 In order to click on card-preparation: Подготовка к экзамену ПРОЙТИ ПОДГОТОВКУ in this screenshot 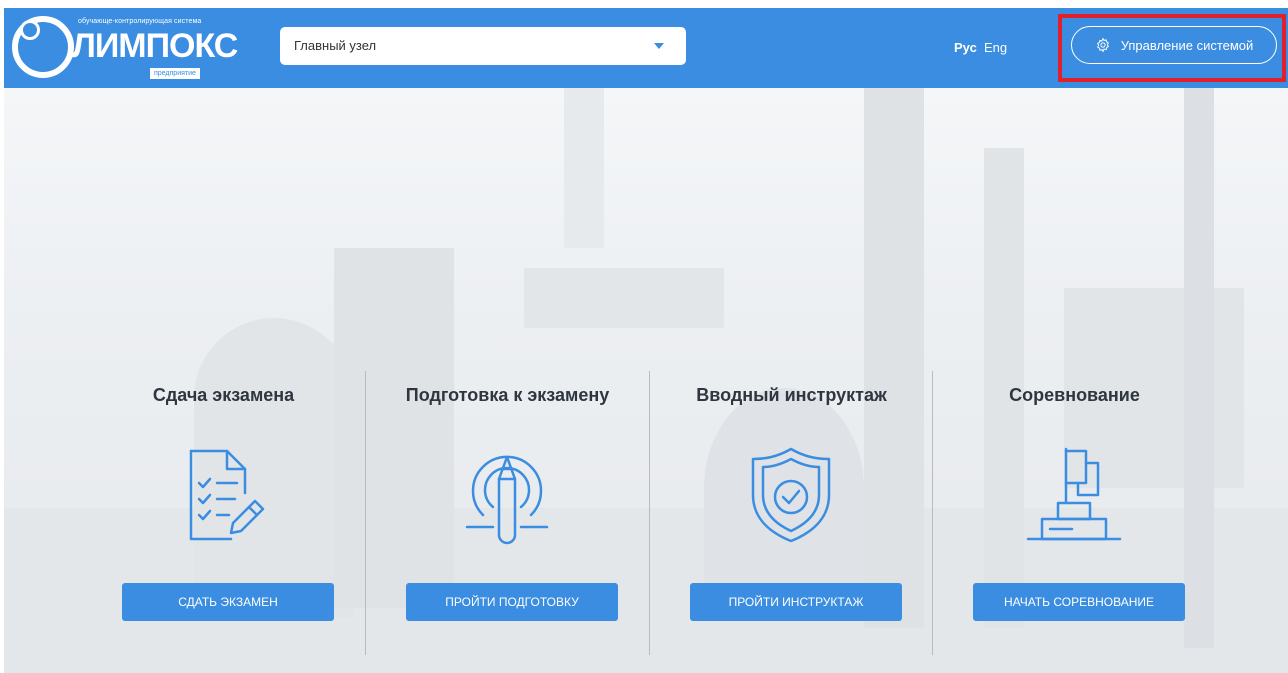, I will do `click(507, 513)`.